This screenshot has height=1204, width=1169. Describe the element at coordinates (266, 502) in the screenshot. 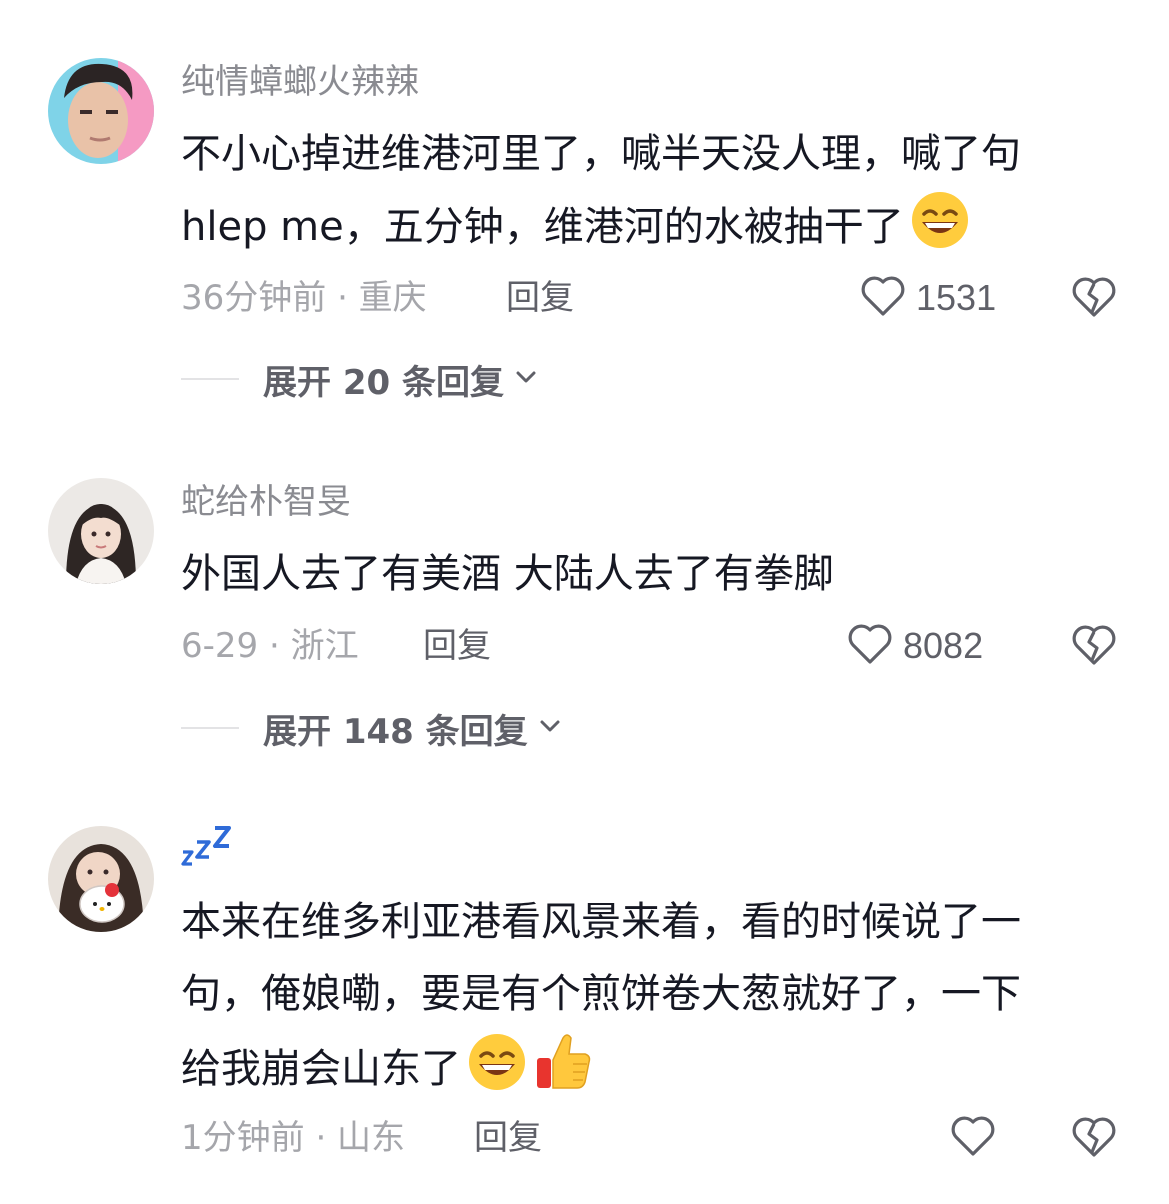

I see `username: 蛇给朴智旻` at that location.